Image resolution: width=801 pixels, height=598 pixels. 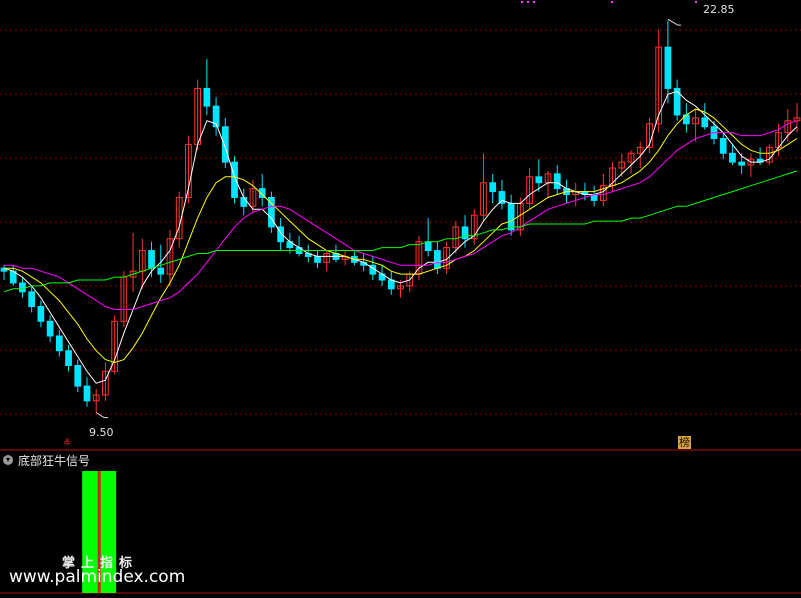 I want to click on chevron-down-icon: ▾, so click(x=8, y=460).